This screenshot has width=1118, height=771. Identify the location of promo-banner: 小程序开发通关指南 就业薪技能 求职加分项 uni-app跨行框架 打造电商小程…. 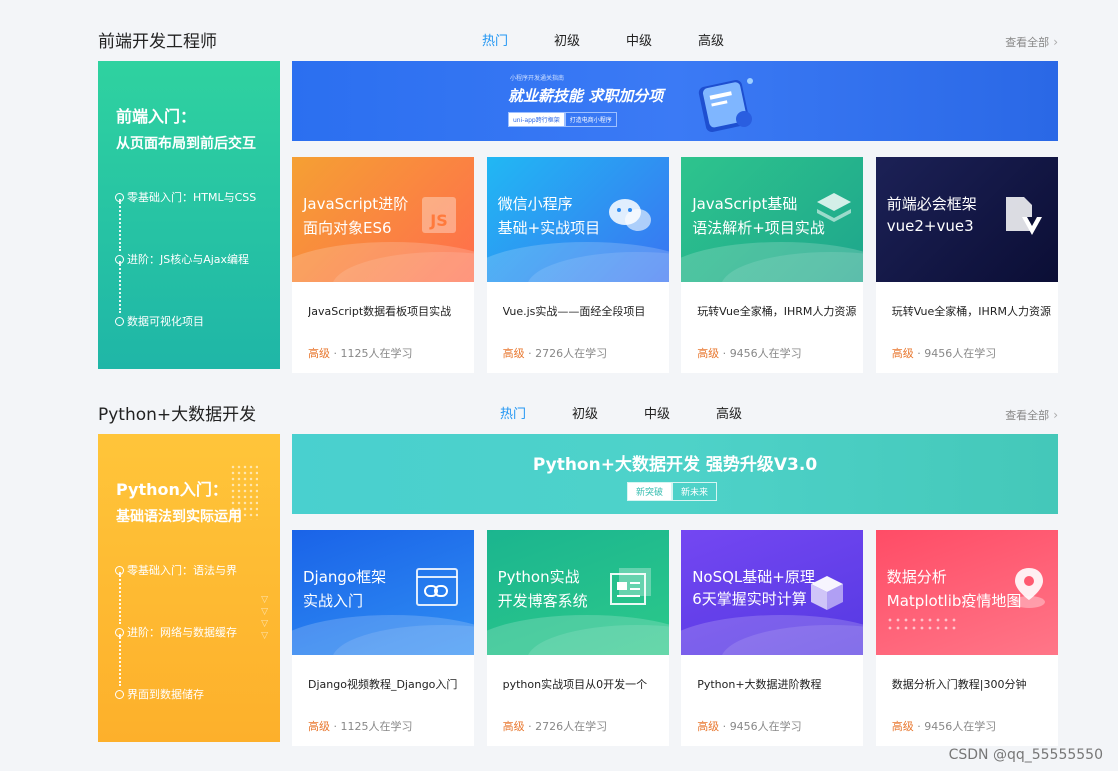
(675, 101).